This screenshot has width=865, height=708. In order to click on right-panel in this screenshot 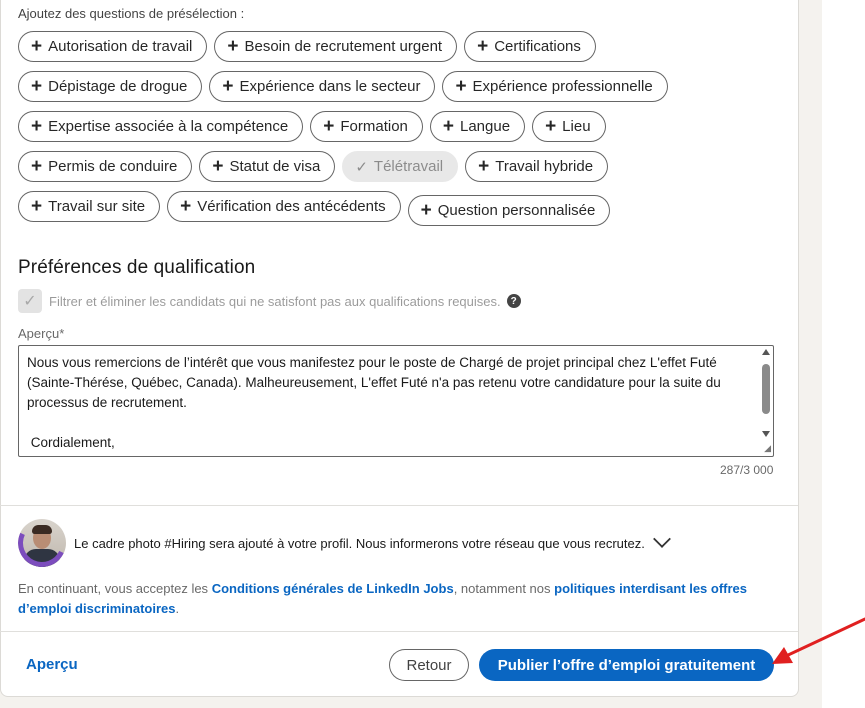, I will do `click(843, 354)`.